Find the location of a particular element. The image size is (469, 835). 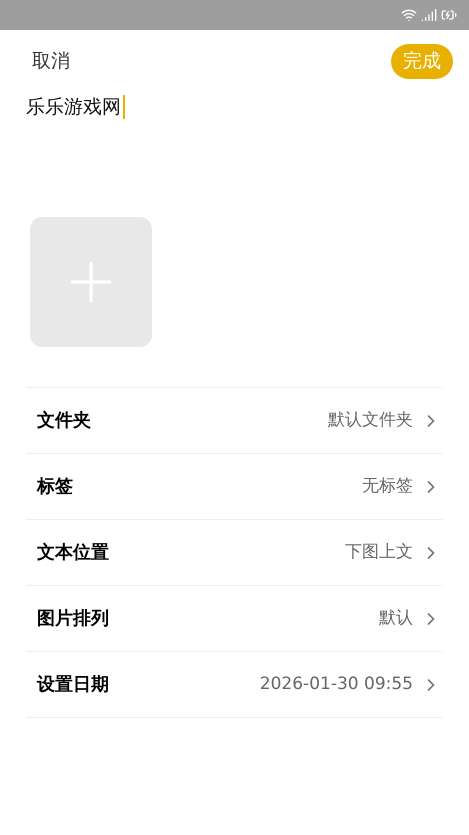

settings-row: 标签 无标签 is located at coordinates (234, 487).